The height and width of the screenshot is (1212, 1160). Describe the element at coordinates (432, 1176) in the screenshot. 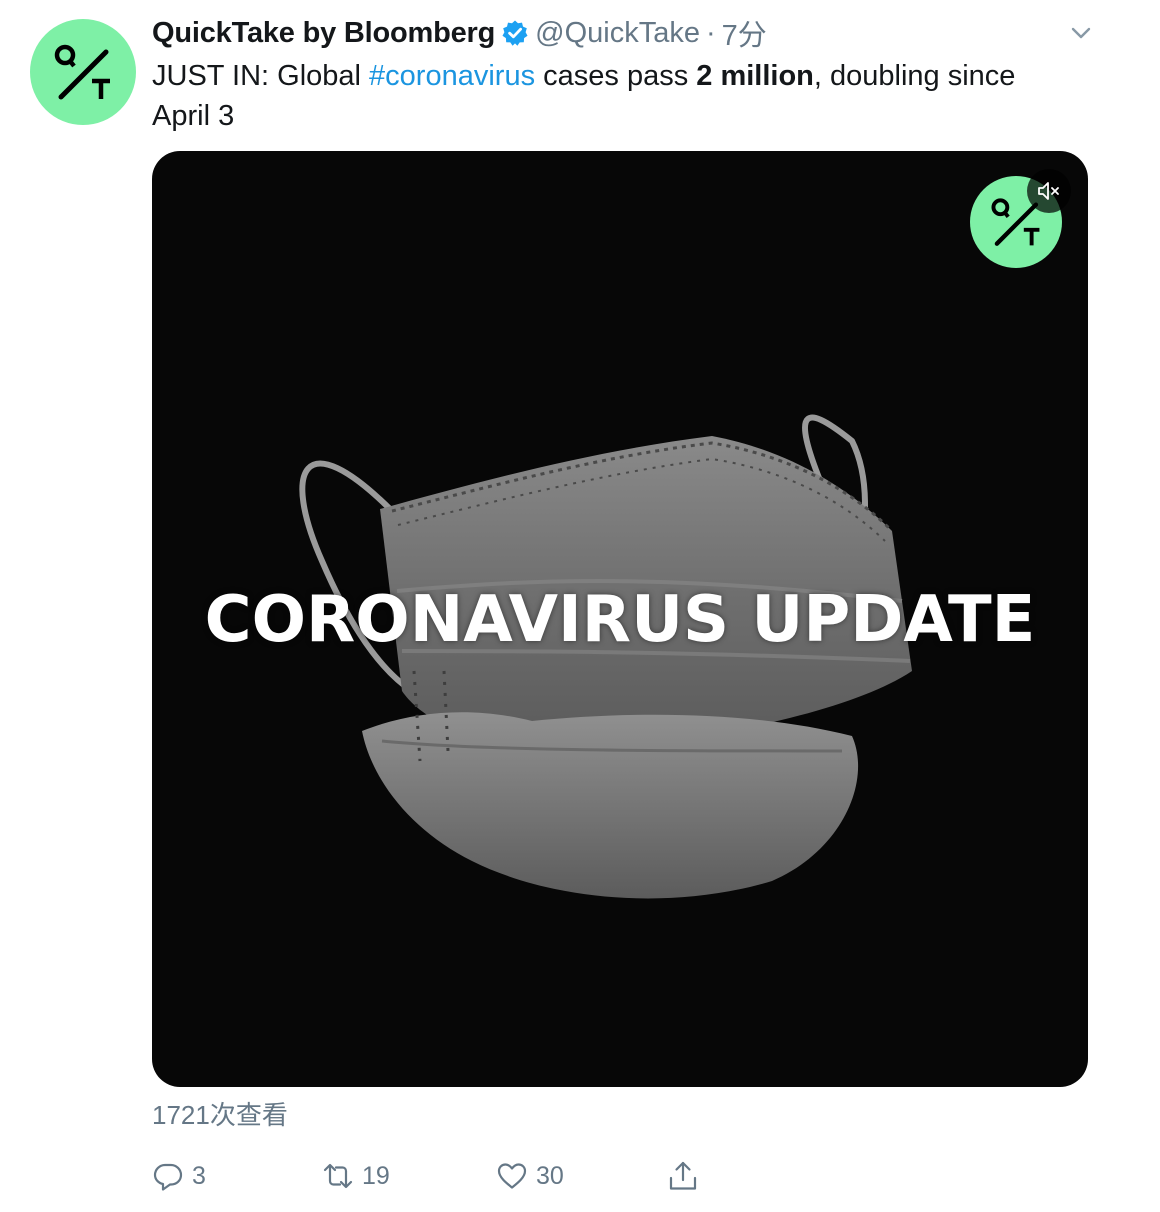

I see `tweet-actions: 3 19 30` at that location.